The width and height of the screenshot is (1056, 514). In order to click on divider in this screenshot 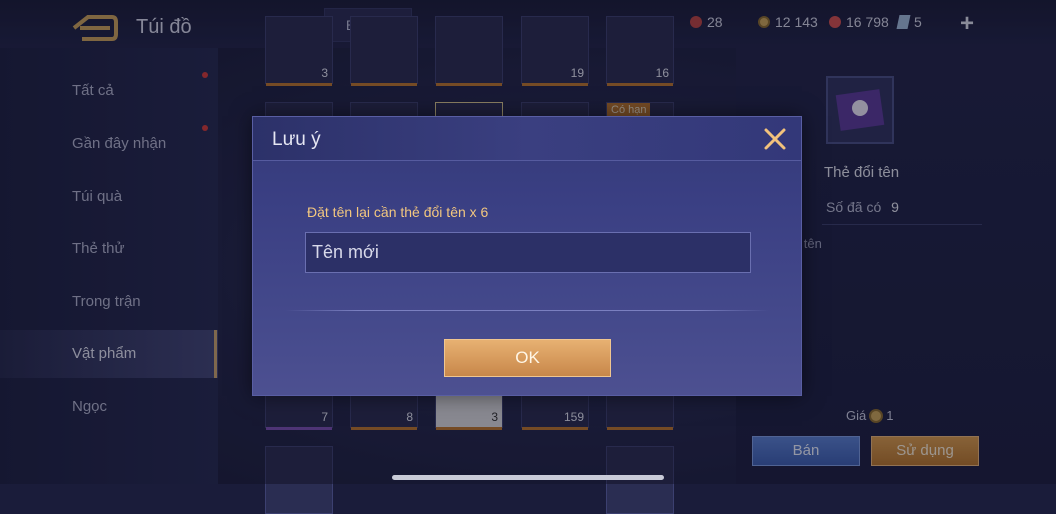, I will do `click(527, 310)`.